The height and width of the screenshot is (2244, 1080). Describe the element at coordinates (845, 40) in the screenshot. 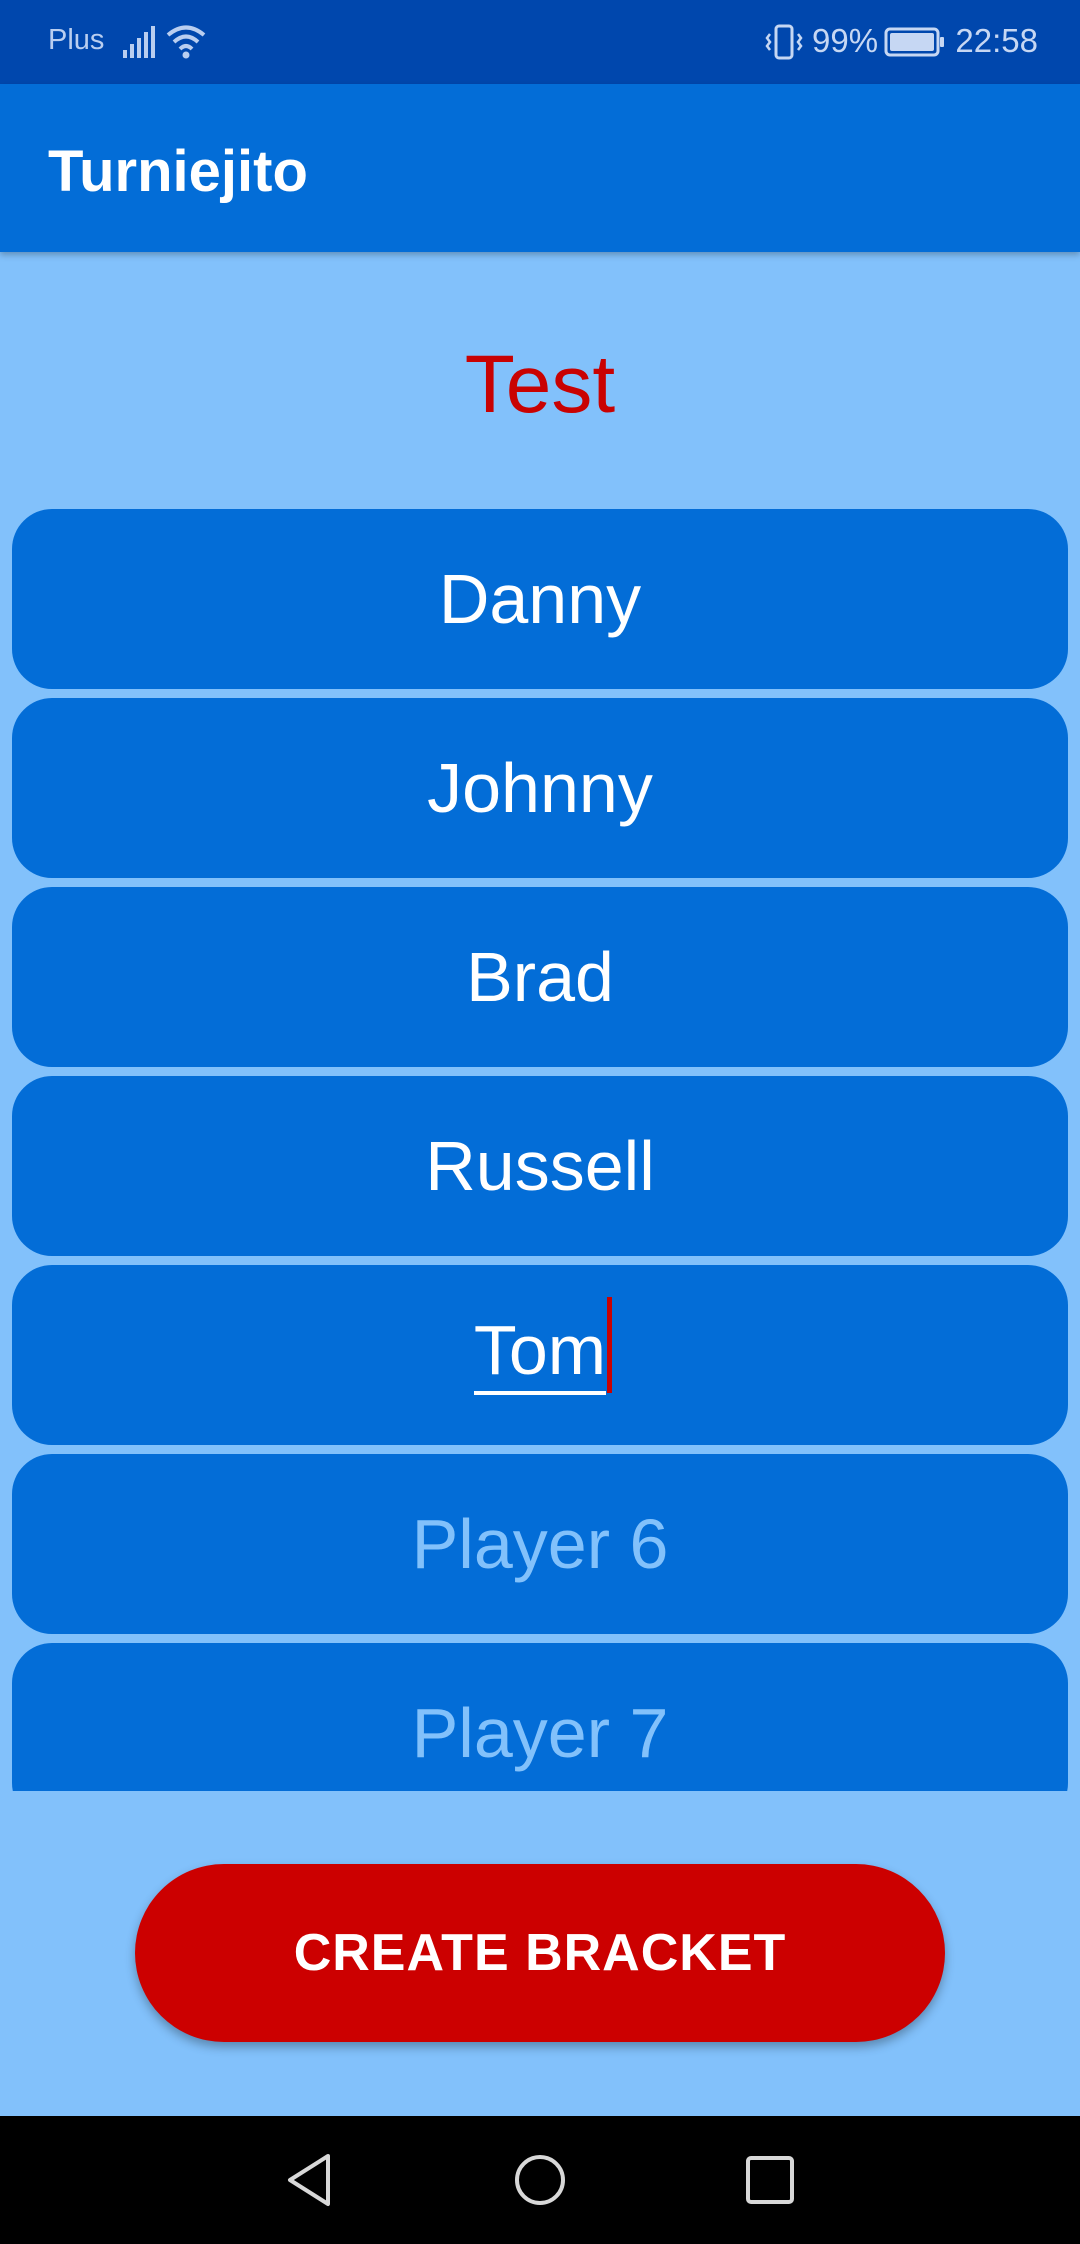

I see `battery-percent: 99%` at that location.